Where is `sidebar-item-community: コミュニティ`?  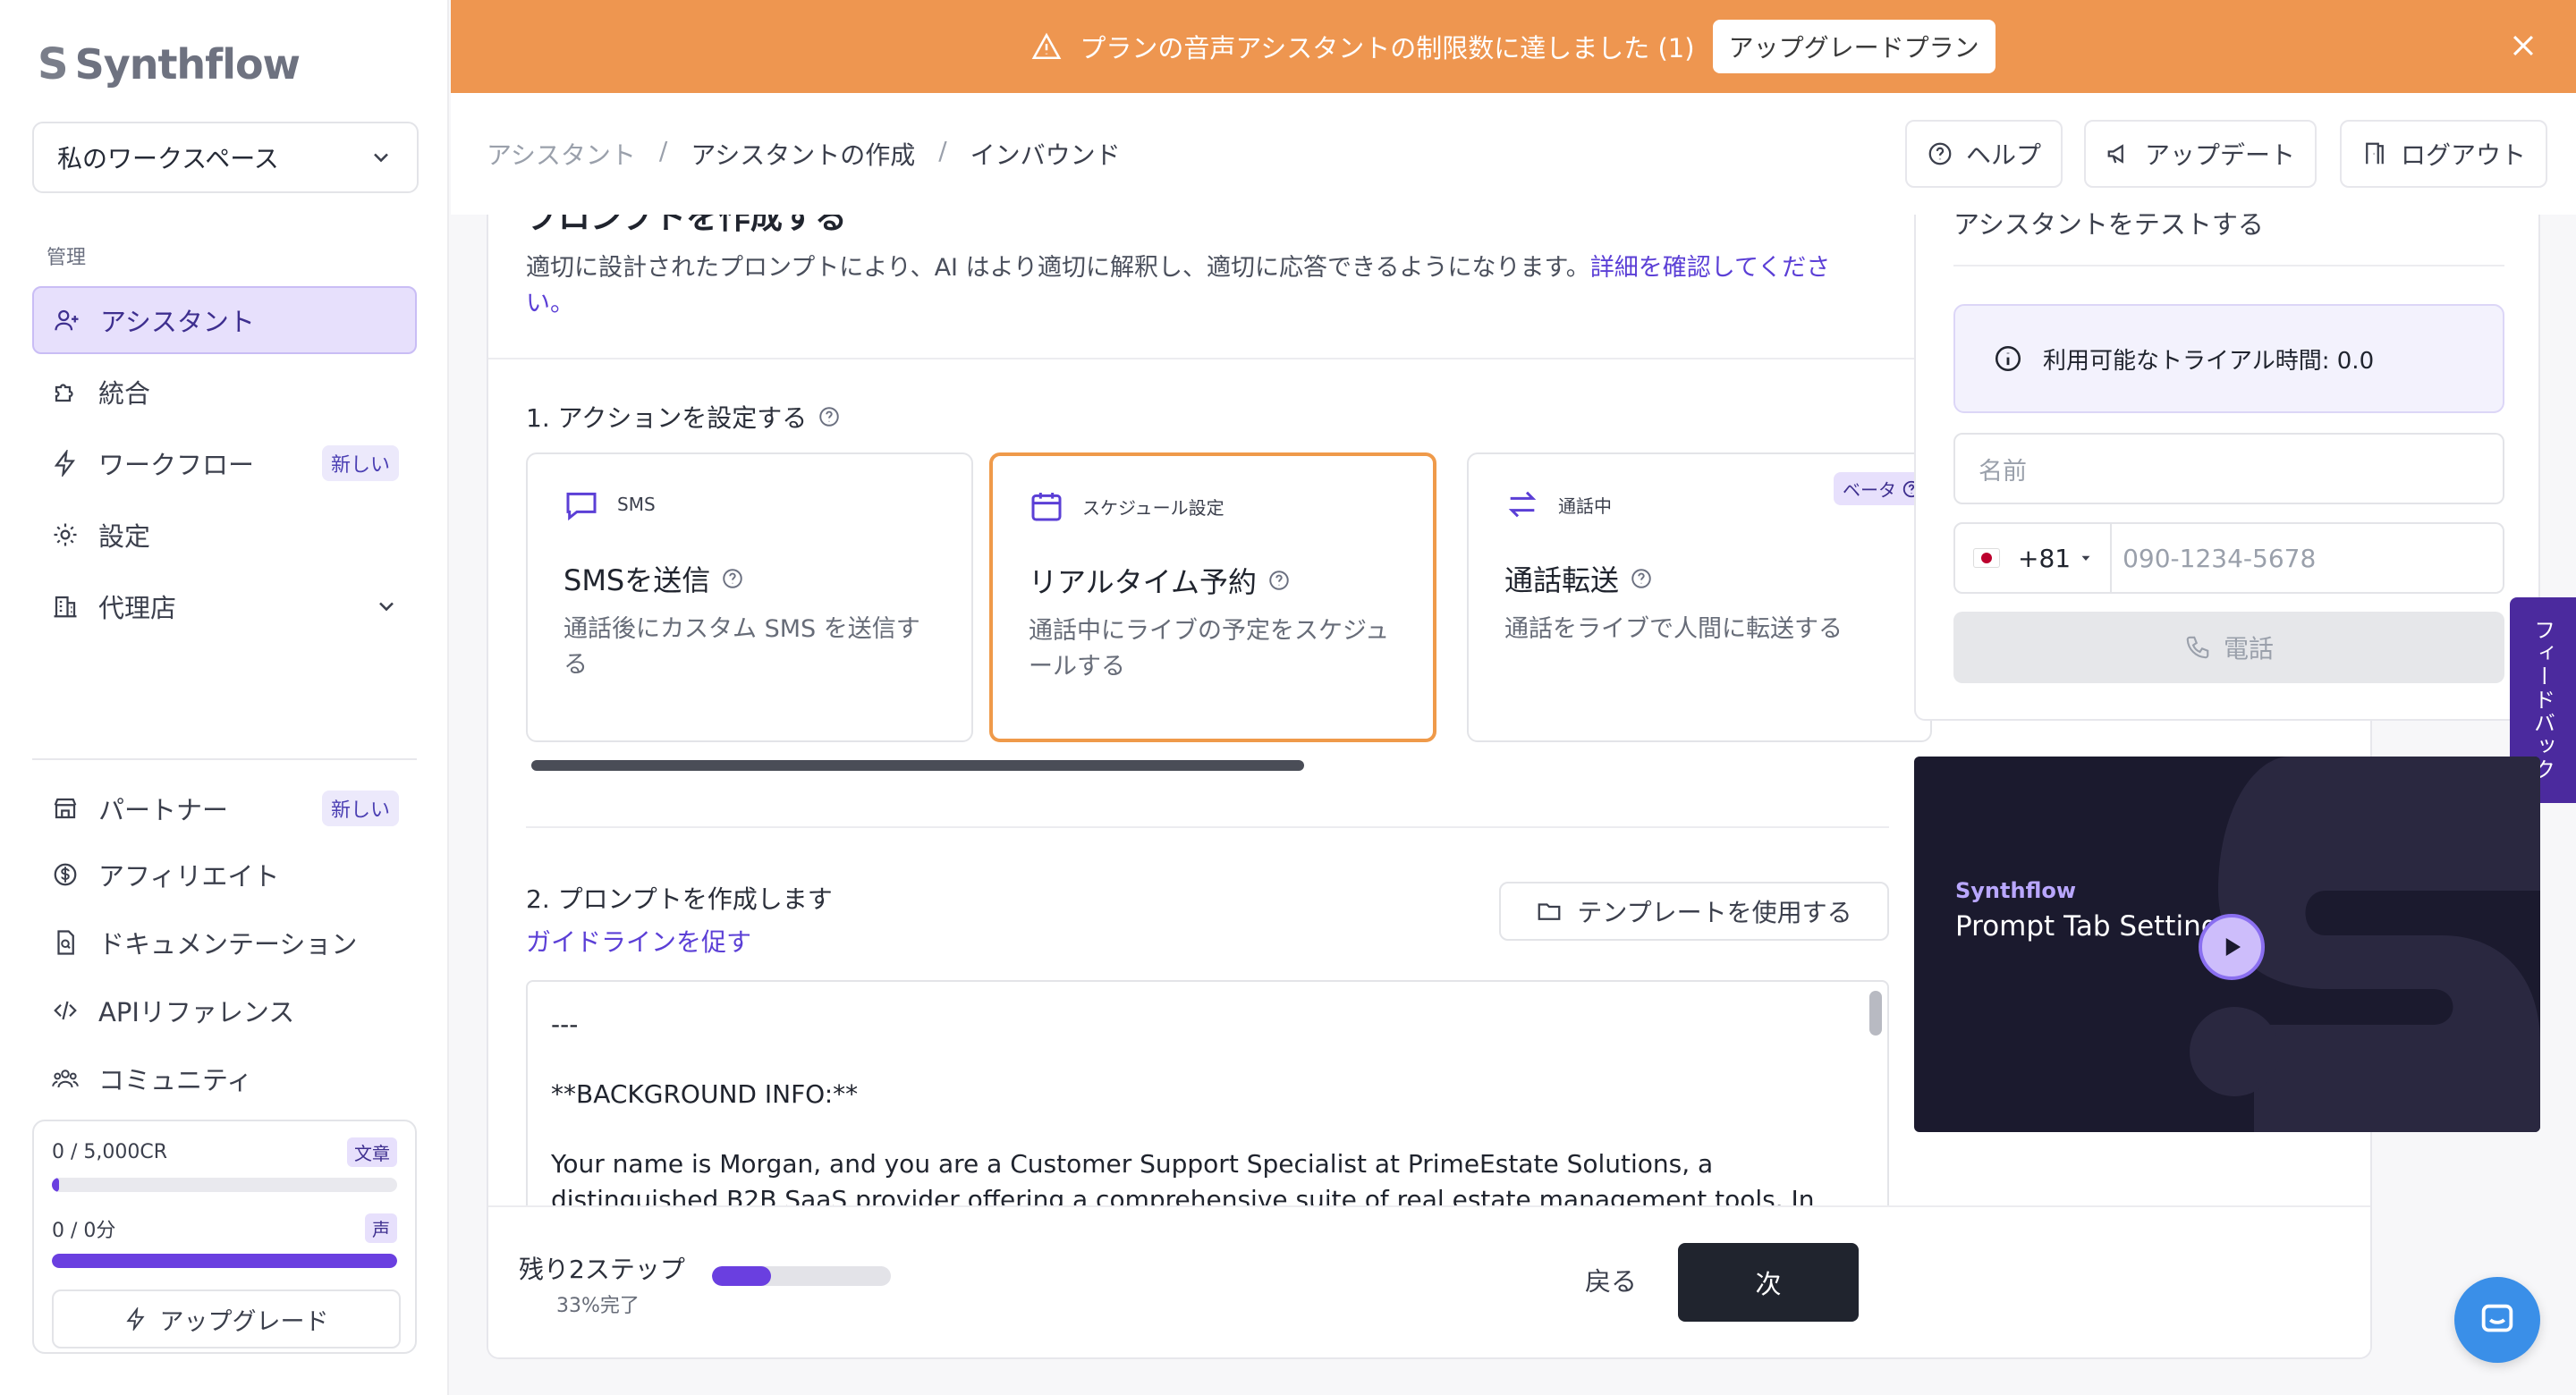 sidebar-item-community: コミュニティ is located at coordinates (224, 1078).